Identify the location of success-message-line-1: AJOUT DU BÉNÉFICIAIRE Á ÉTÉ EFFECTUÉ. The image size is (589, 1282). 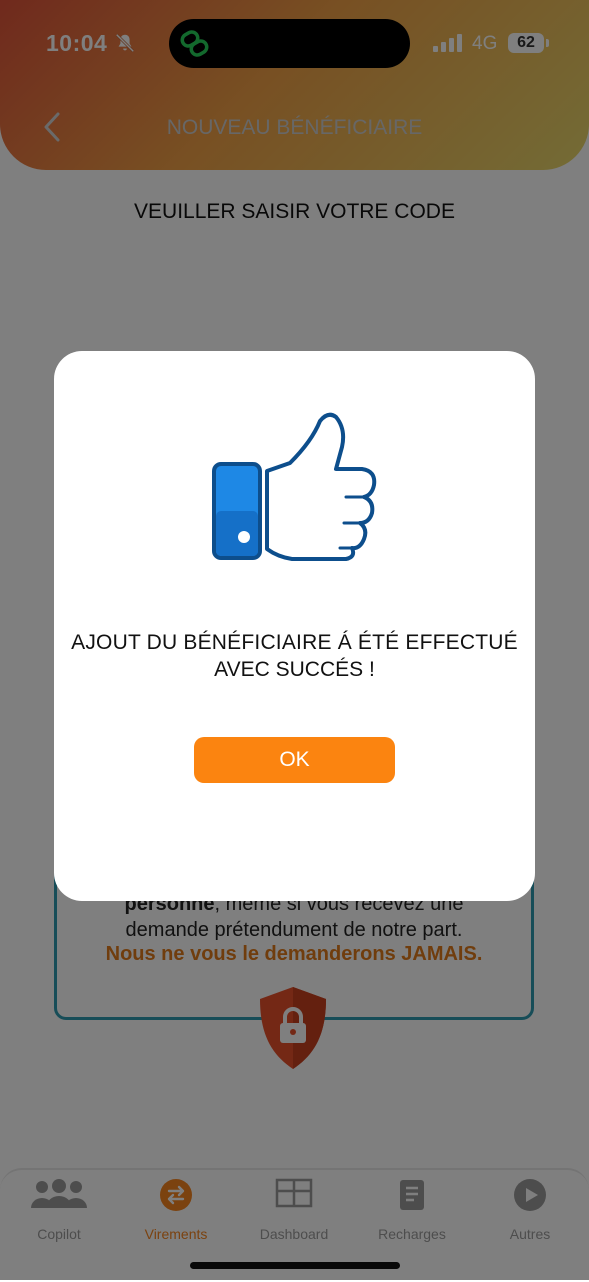
(294, 642).